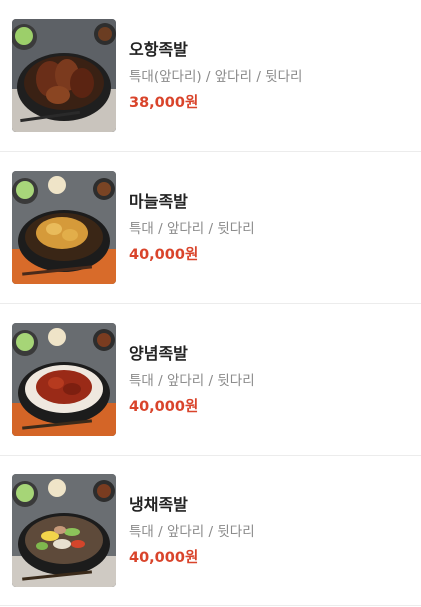 The height and width of the screenshot is (607, 421). I want to click on food-photo-spicy-pork-hock, so click(64, 379).